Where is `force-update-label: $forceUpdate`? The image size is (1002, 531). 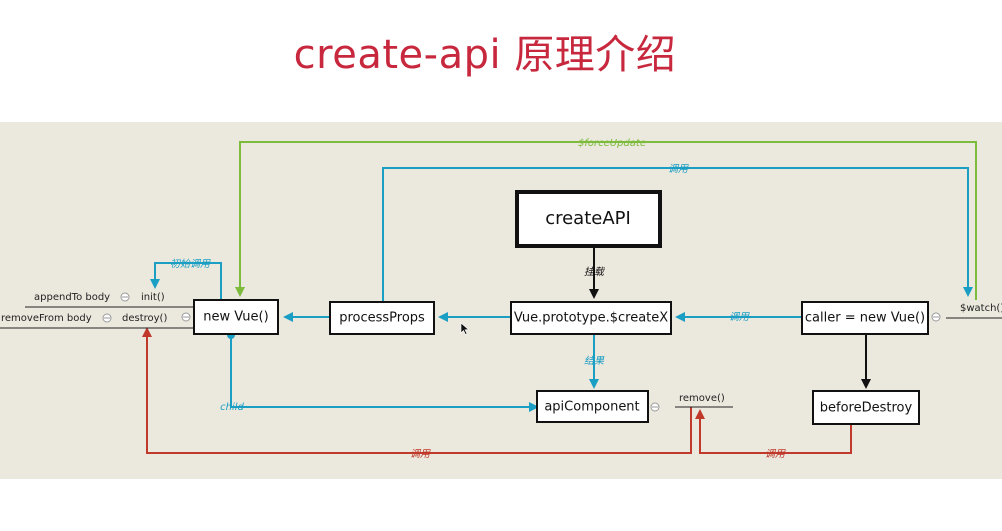 force-update-label: $forceUpdate is located at coordinates (612, 143).